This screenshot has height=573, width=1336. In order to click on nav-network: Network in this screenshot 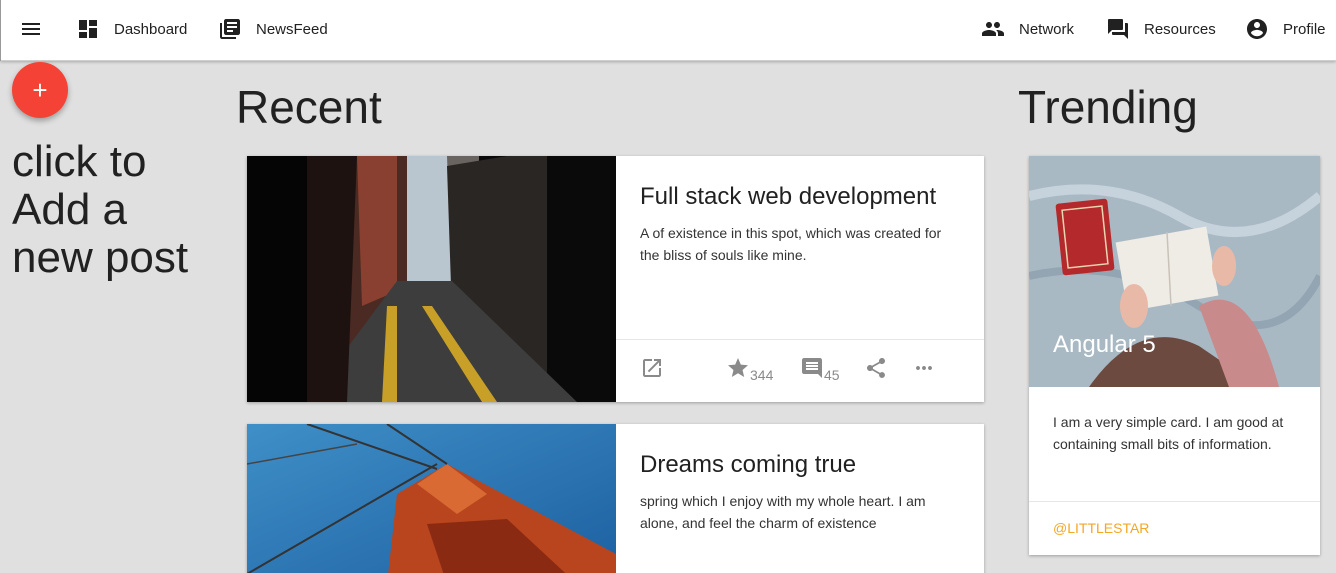, I will do `click(1027, 29)`.